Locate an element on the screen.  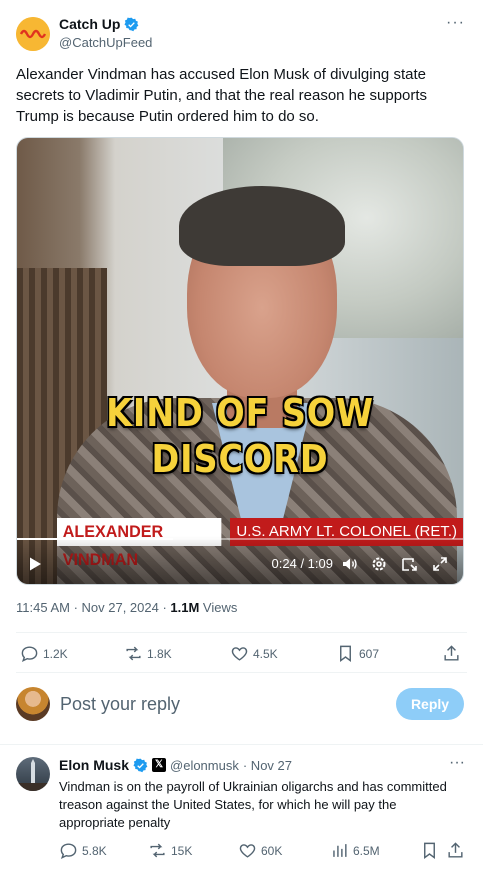
fullscreen-icon is located at coordinates (440, 564).